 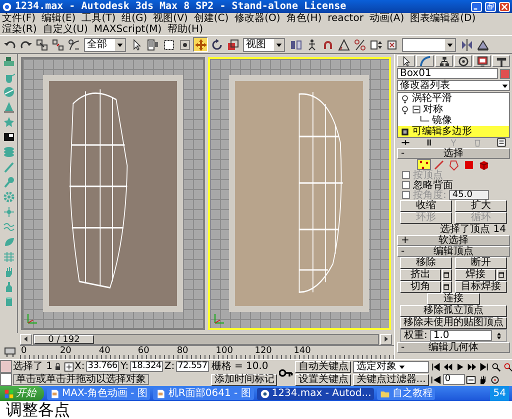 What do you see at coordinates (433, 185) in the screenshot?
I see `checkbox-label: 忽略背面` at bounding box center [433, 185].